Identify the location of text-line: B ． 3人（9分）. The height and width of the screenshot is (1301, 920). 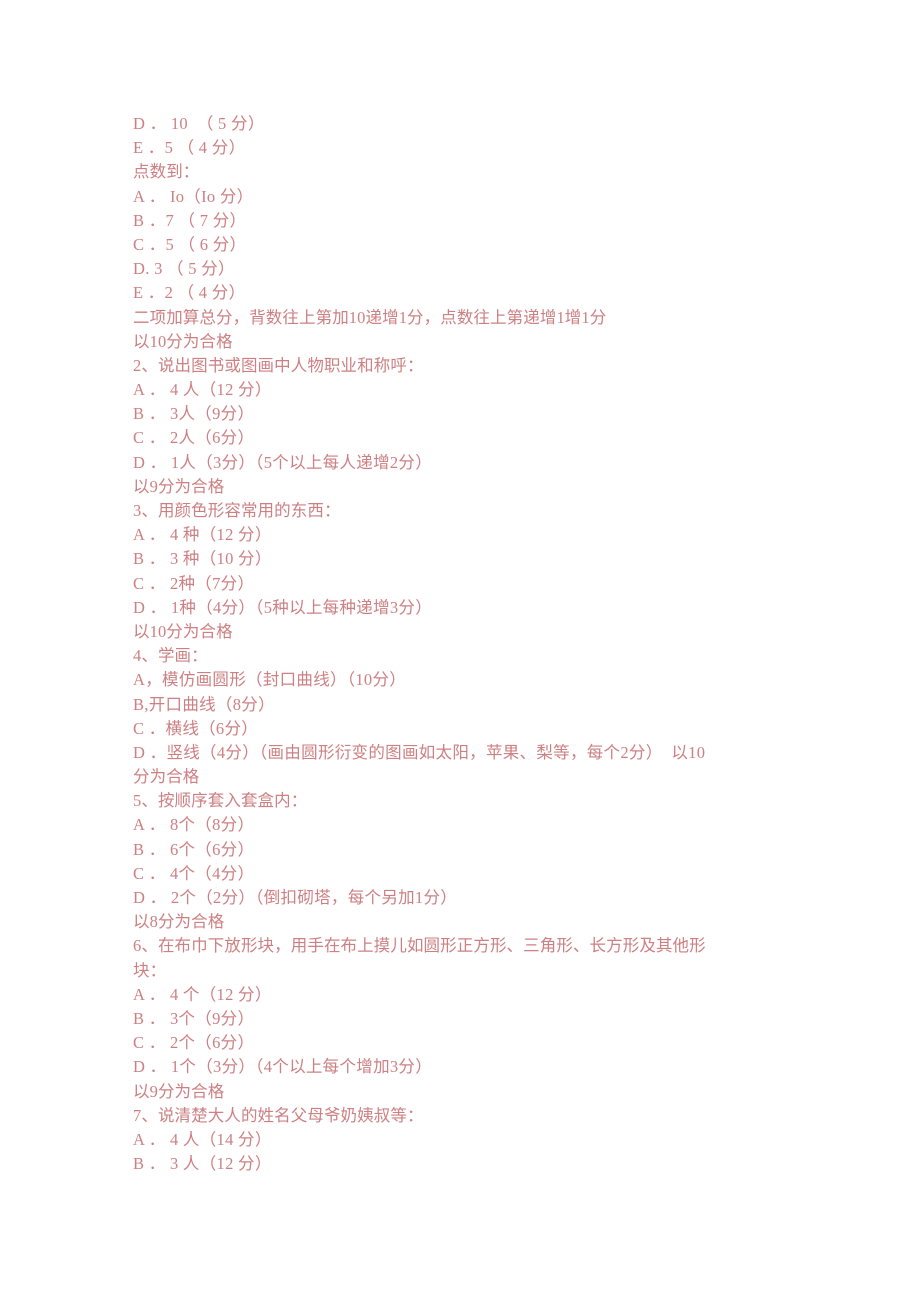
(194, 414).